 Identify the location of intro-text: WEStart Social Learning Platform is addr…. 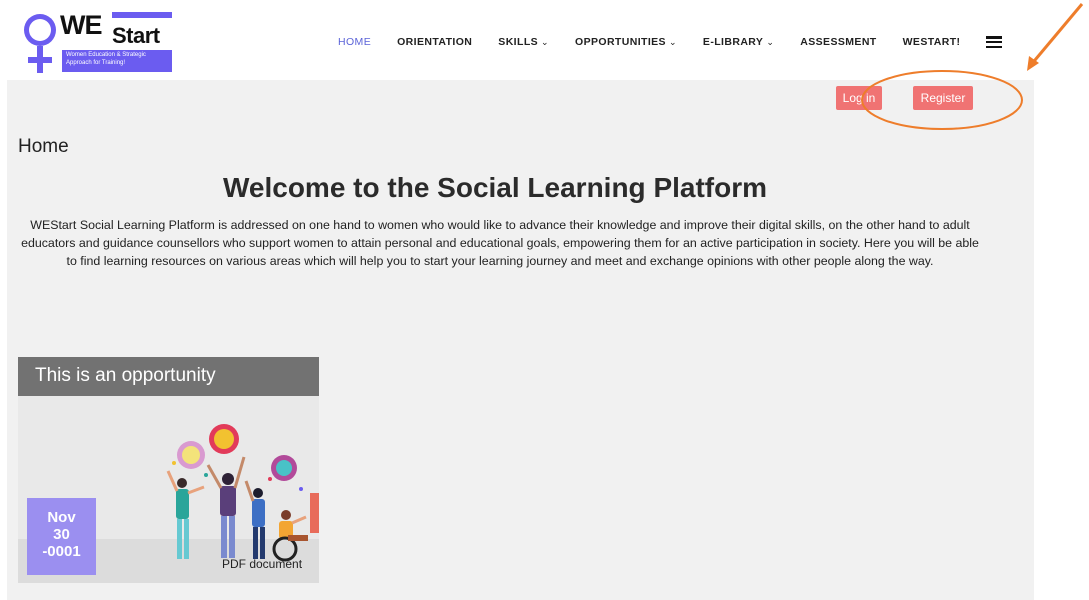
(500, 243).